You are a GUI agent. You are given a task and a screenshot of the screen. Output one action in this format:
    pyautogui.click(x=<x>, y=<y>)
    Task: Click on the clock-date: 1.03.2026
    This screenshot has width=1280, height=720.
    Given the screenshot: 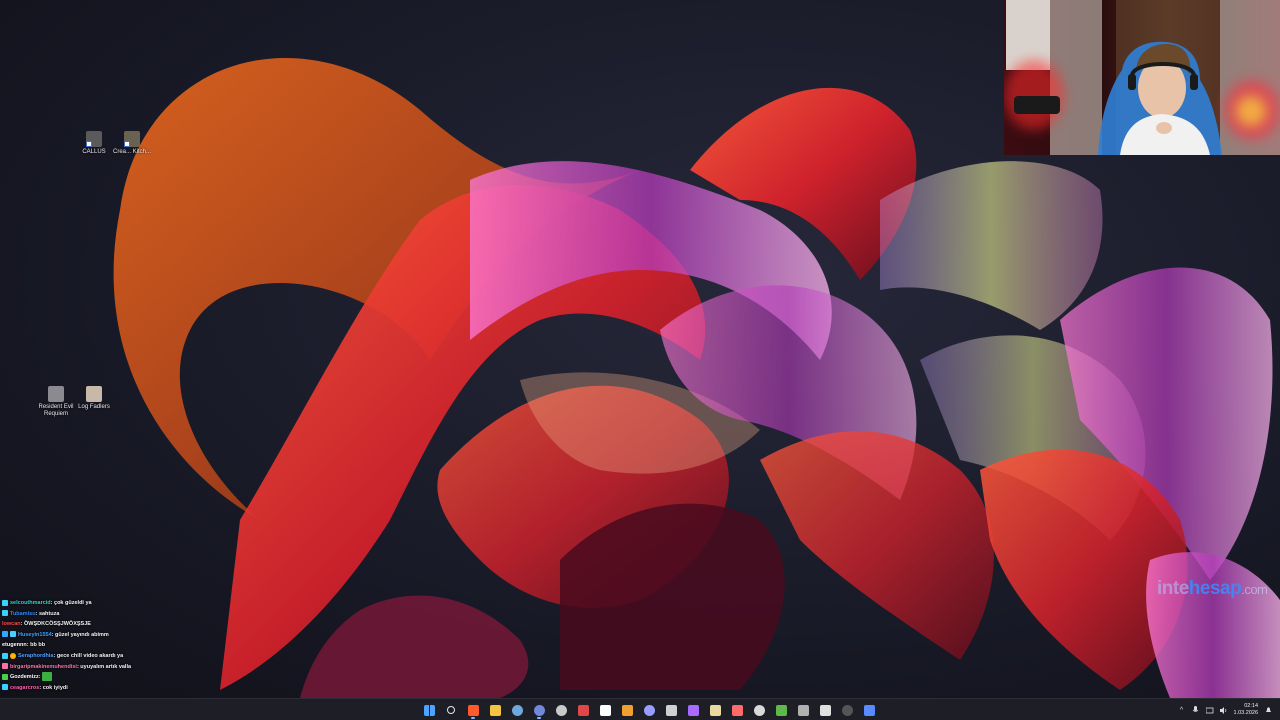 What is the action you would take?
    pyautogui.click(x=1245, y=713)
    